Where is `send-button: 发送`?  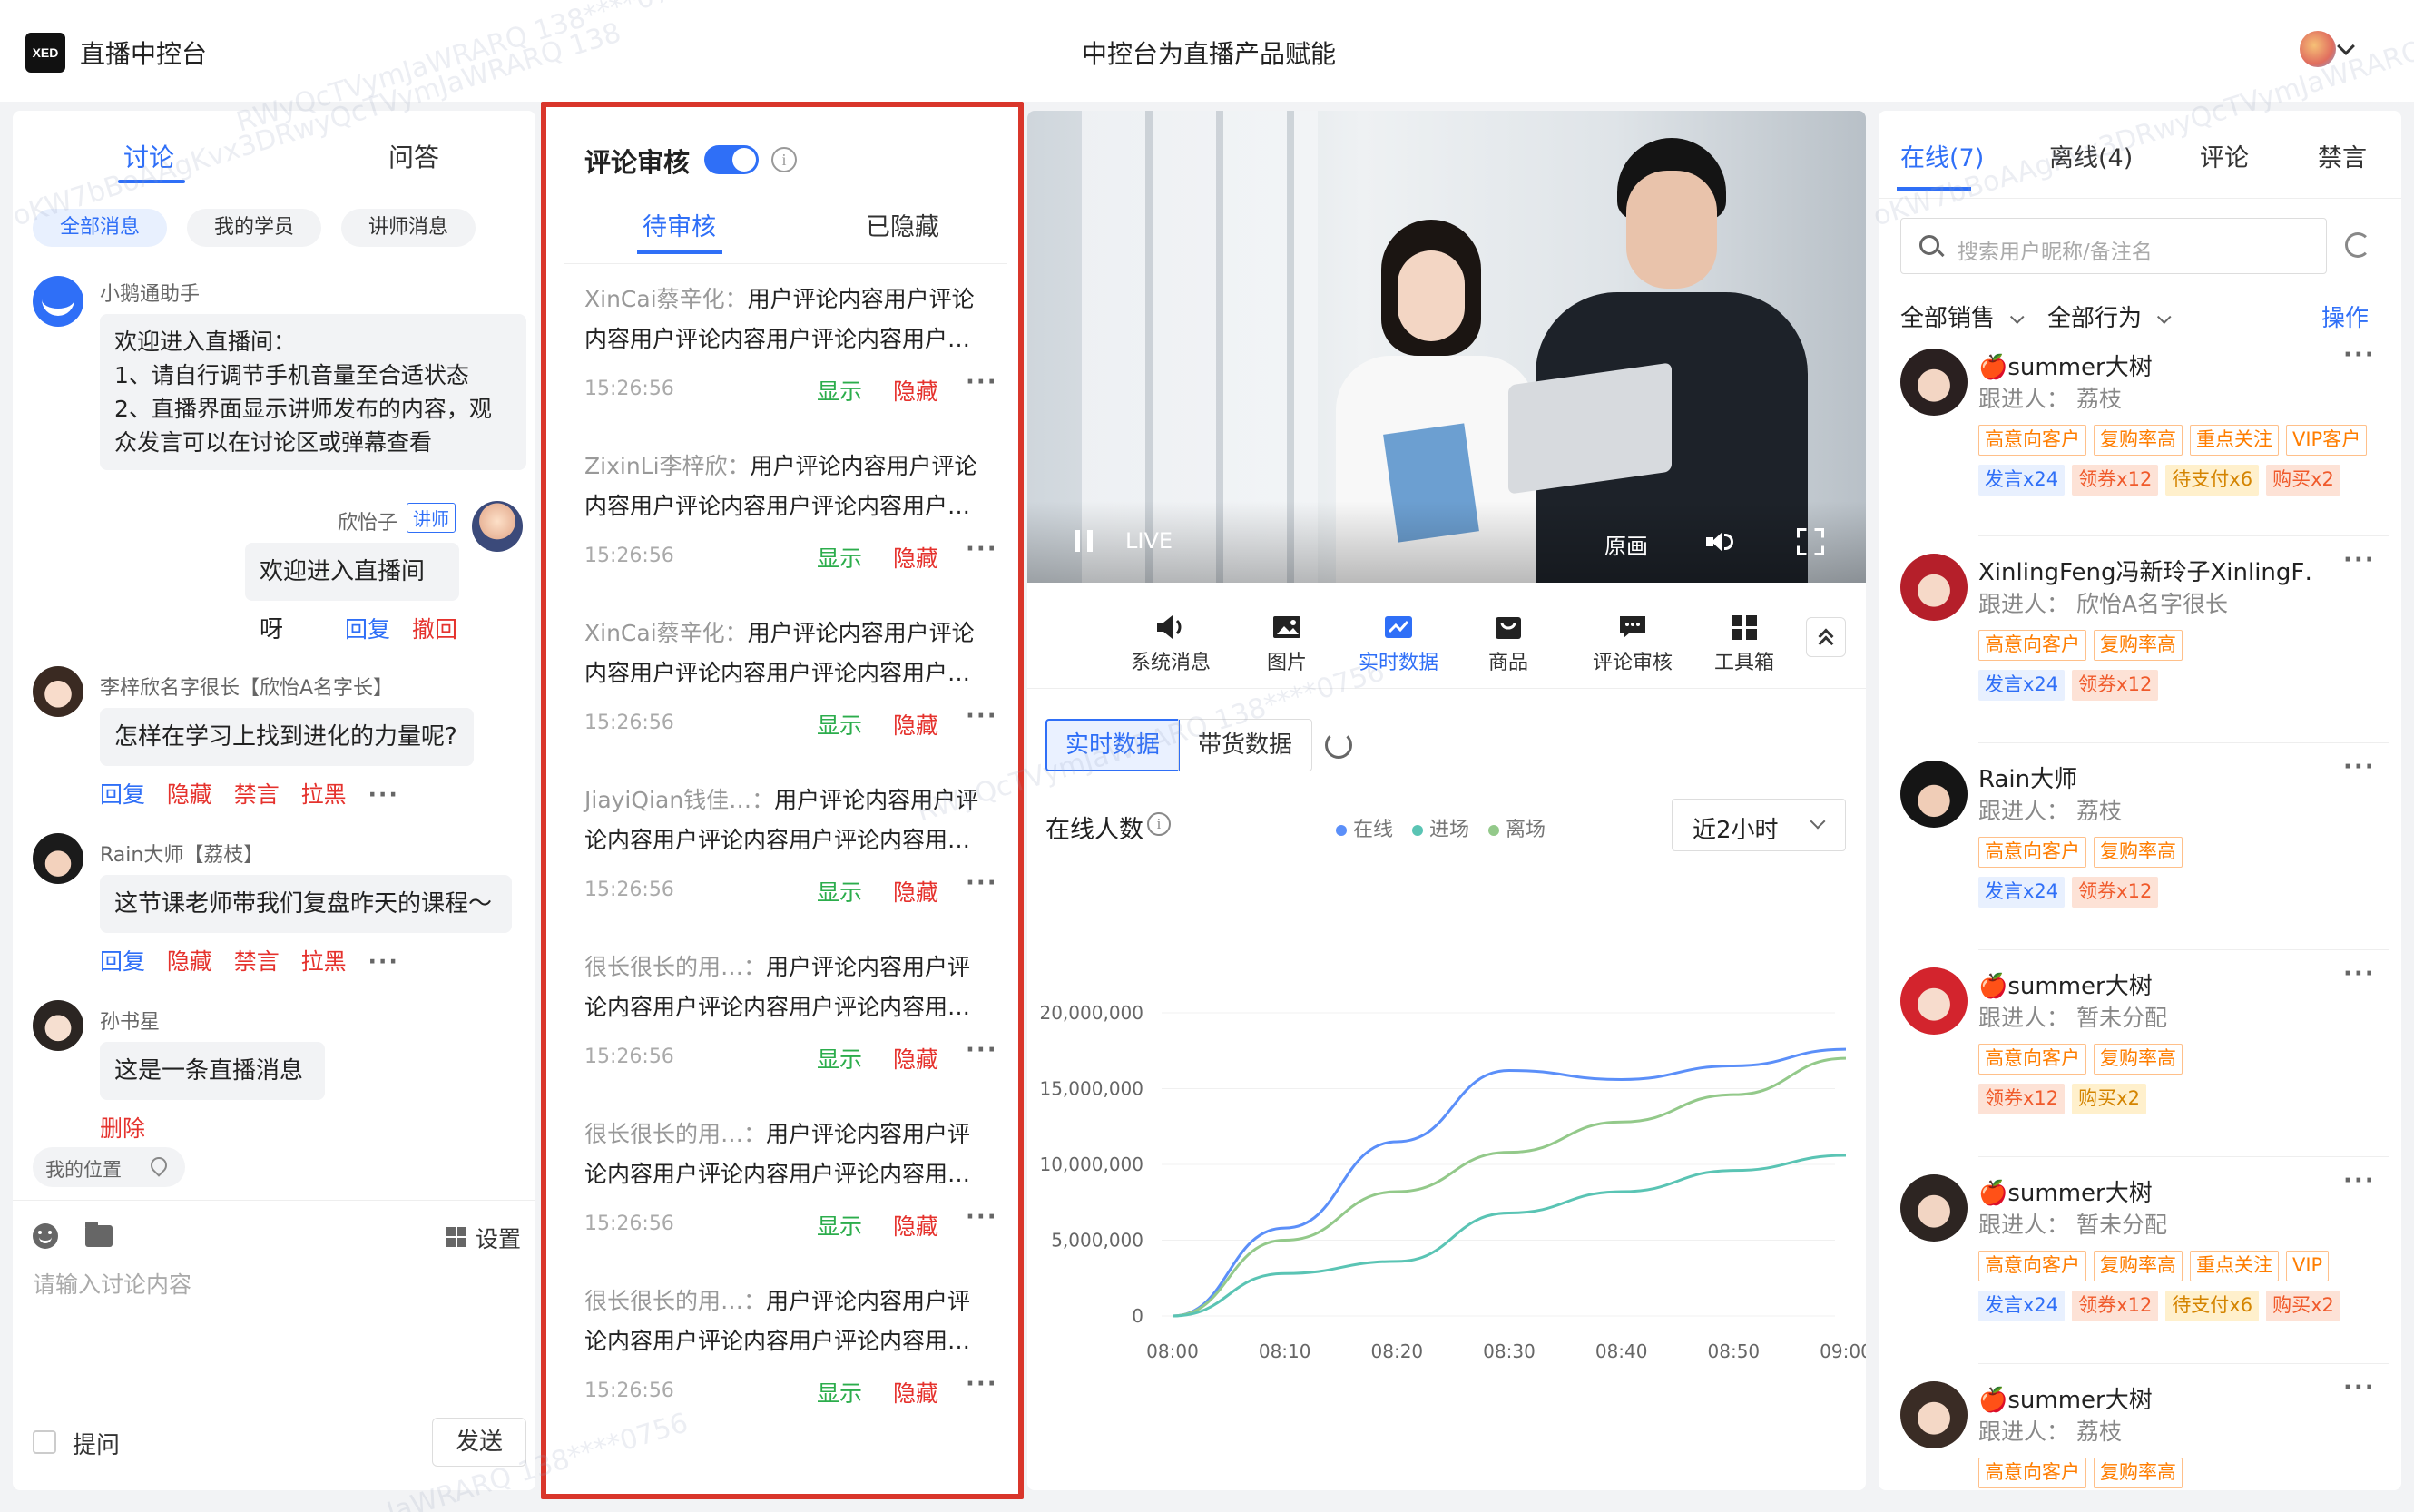
send-button: 发送 is located at coordinates (479, 1442).